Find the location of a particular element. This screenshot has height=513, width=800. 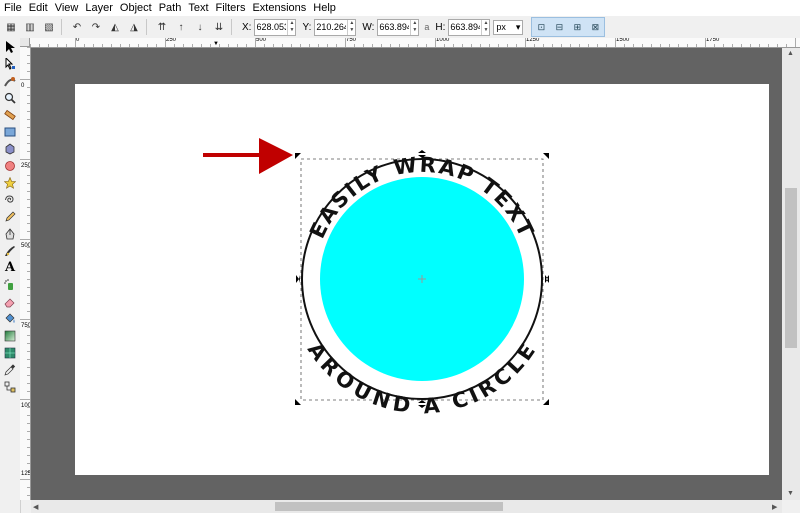

horizontal-ruler-ticks is located at coordinates (413, 42).